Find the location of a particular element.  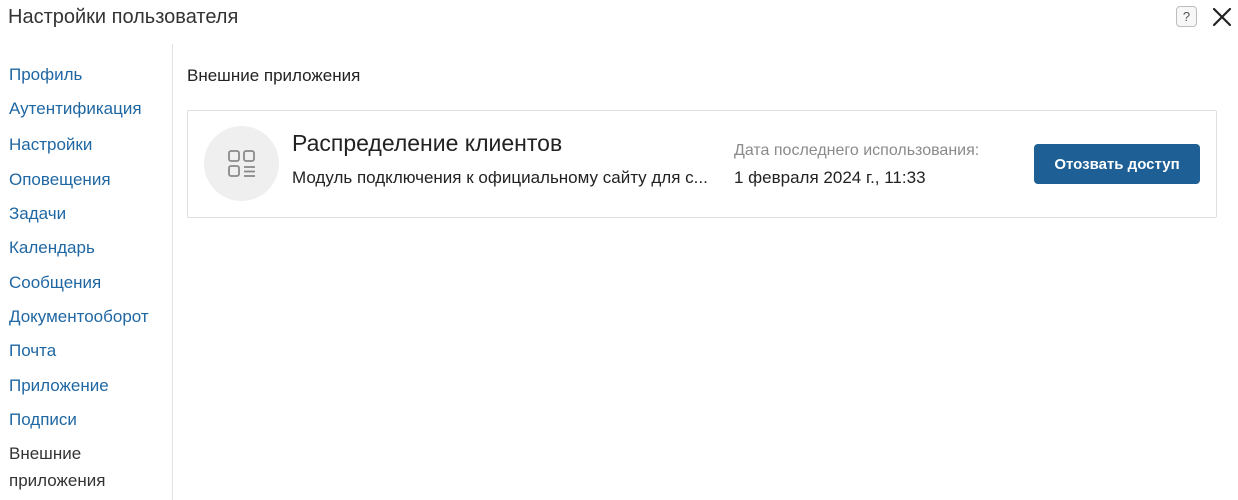

dialog-title: Настройки пользователя is located at coordinates (123, 17).